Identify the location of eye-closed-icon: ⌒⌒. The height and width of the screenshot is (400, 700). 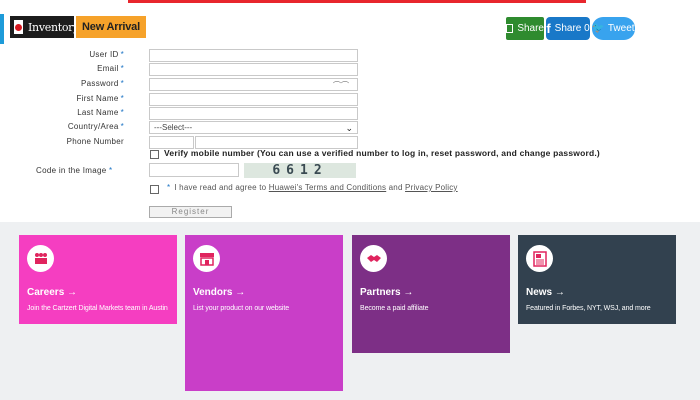
(341, 85).